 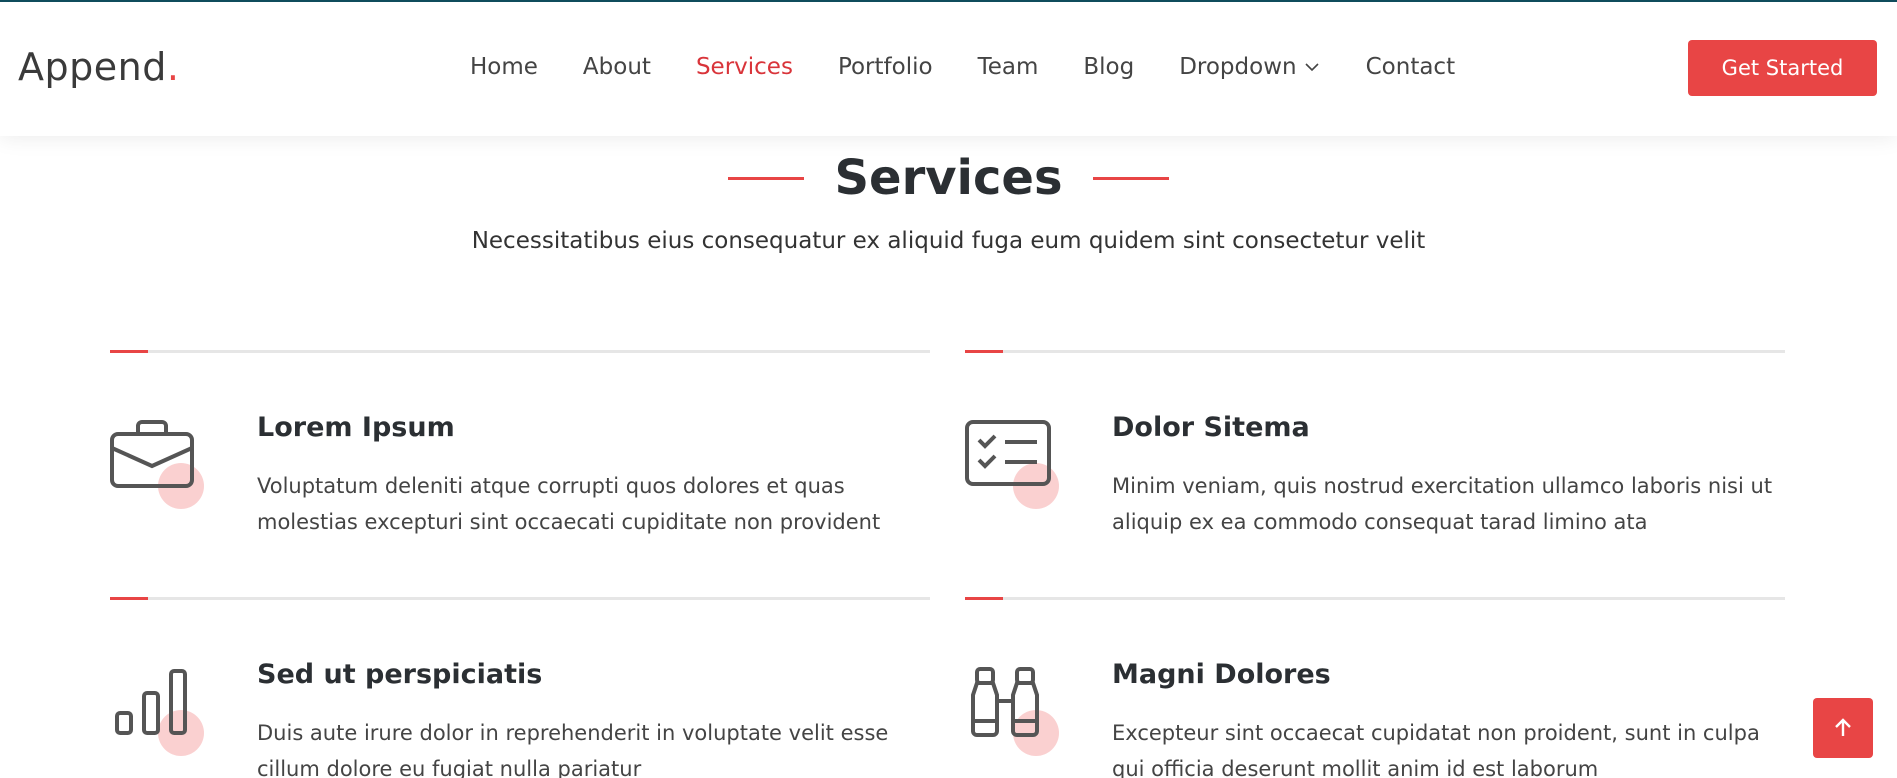 What do you see at coordinates (885, 67) in the screenshot?
I see `nav-portfolio: Portfolio` at bounding box center [885, 67].